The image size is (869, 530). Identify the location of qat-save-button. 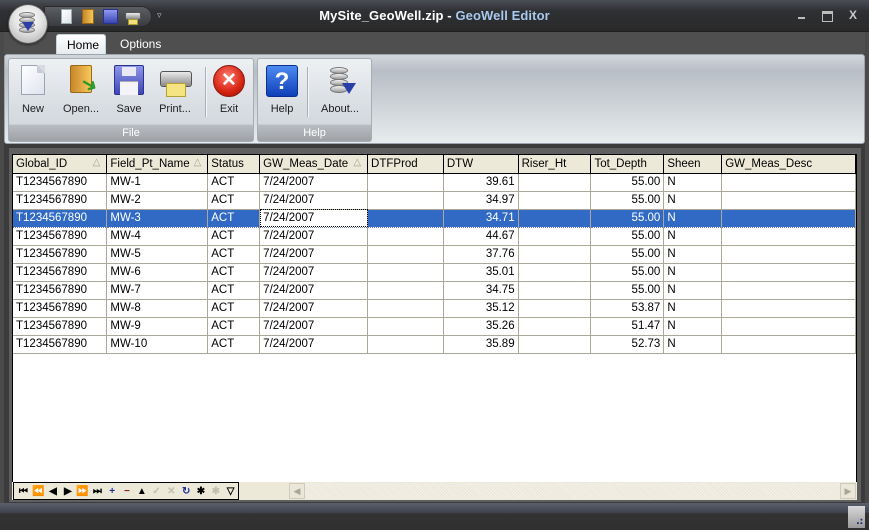
(111, 17).